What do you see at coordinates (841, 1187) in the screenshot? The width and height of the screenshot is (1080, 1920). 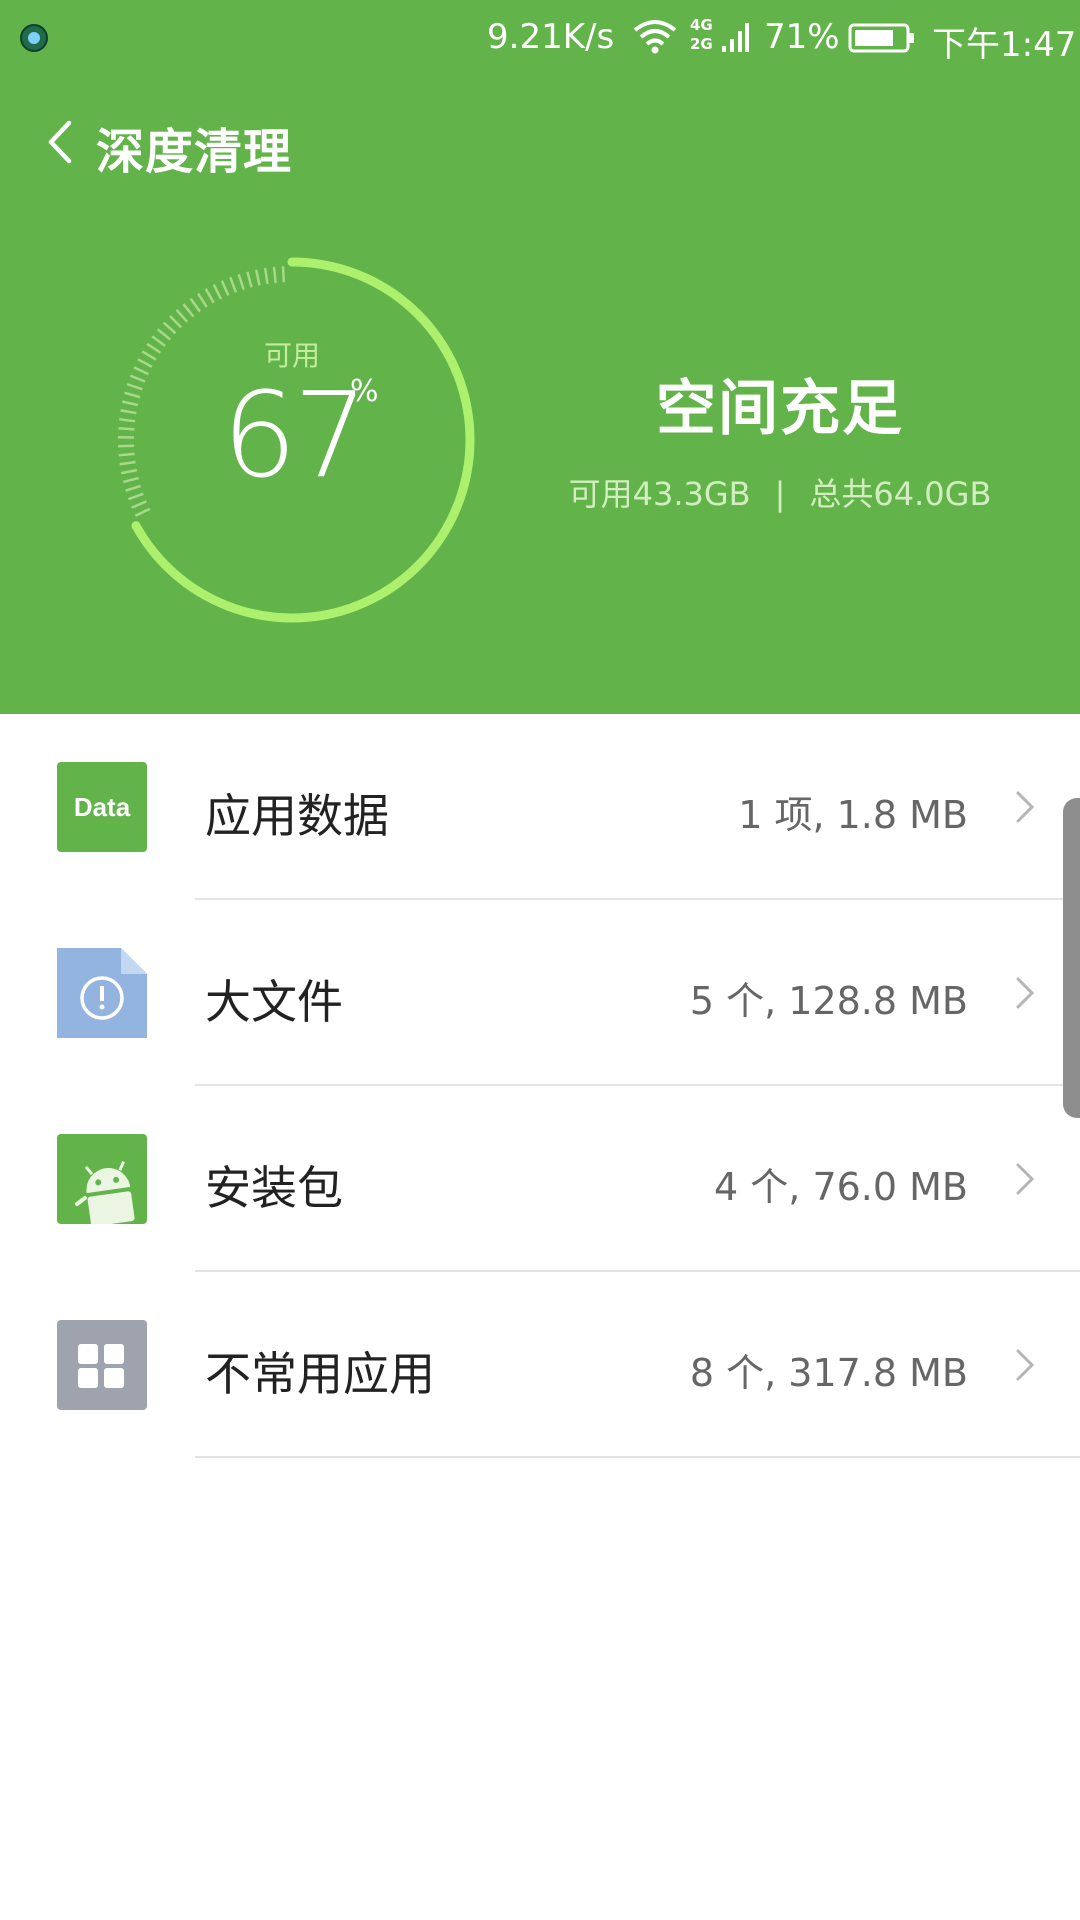 I see `list-item-value: 4 个, 76.0 MB` at bounding box center [841, 1187].